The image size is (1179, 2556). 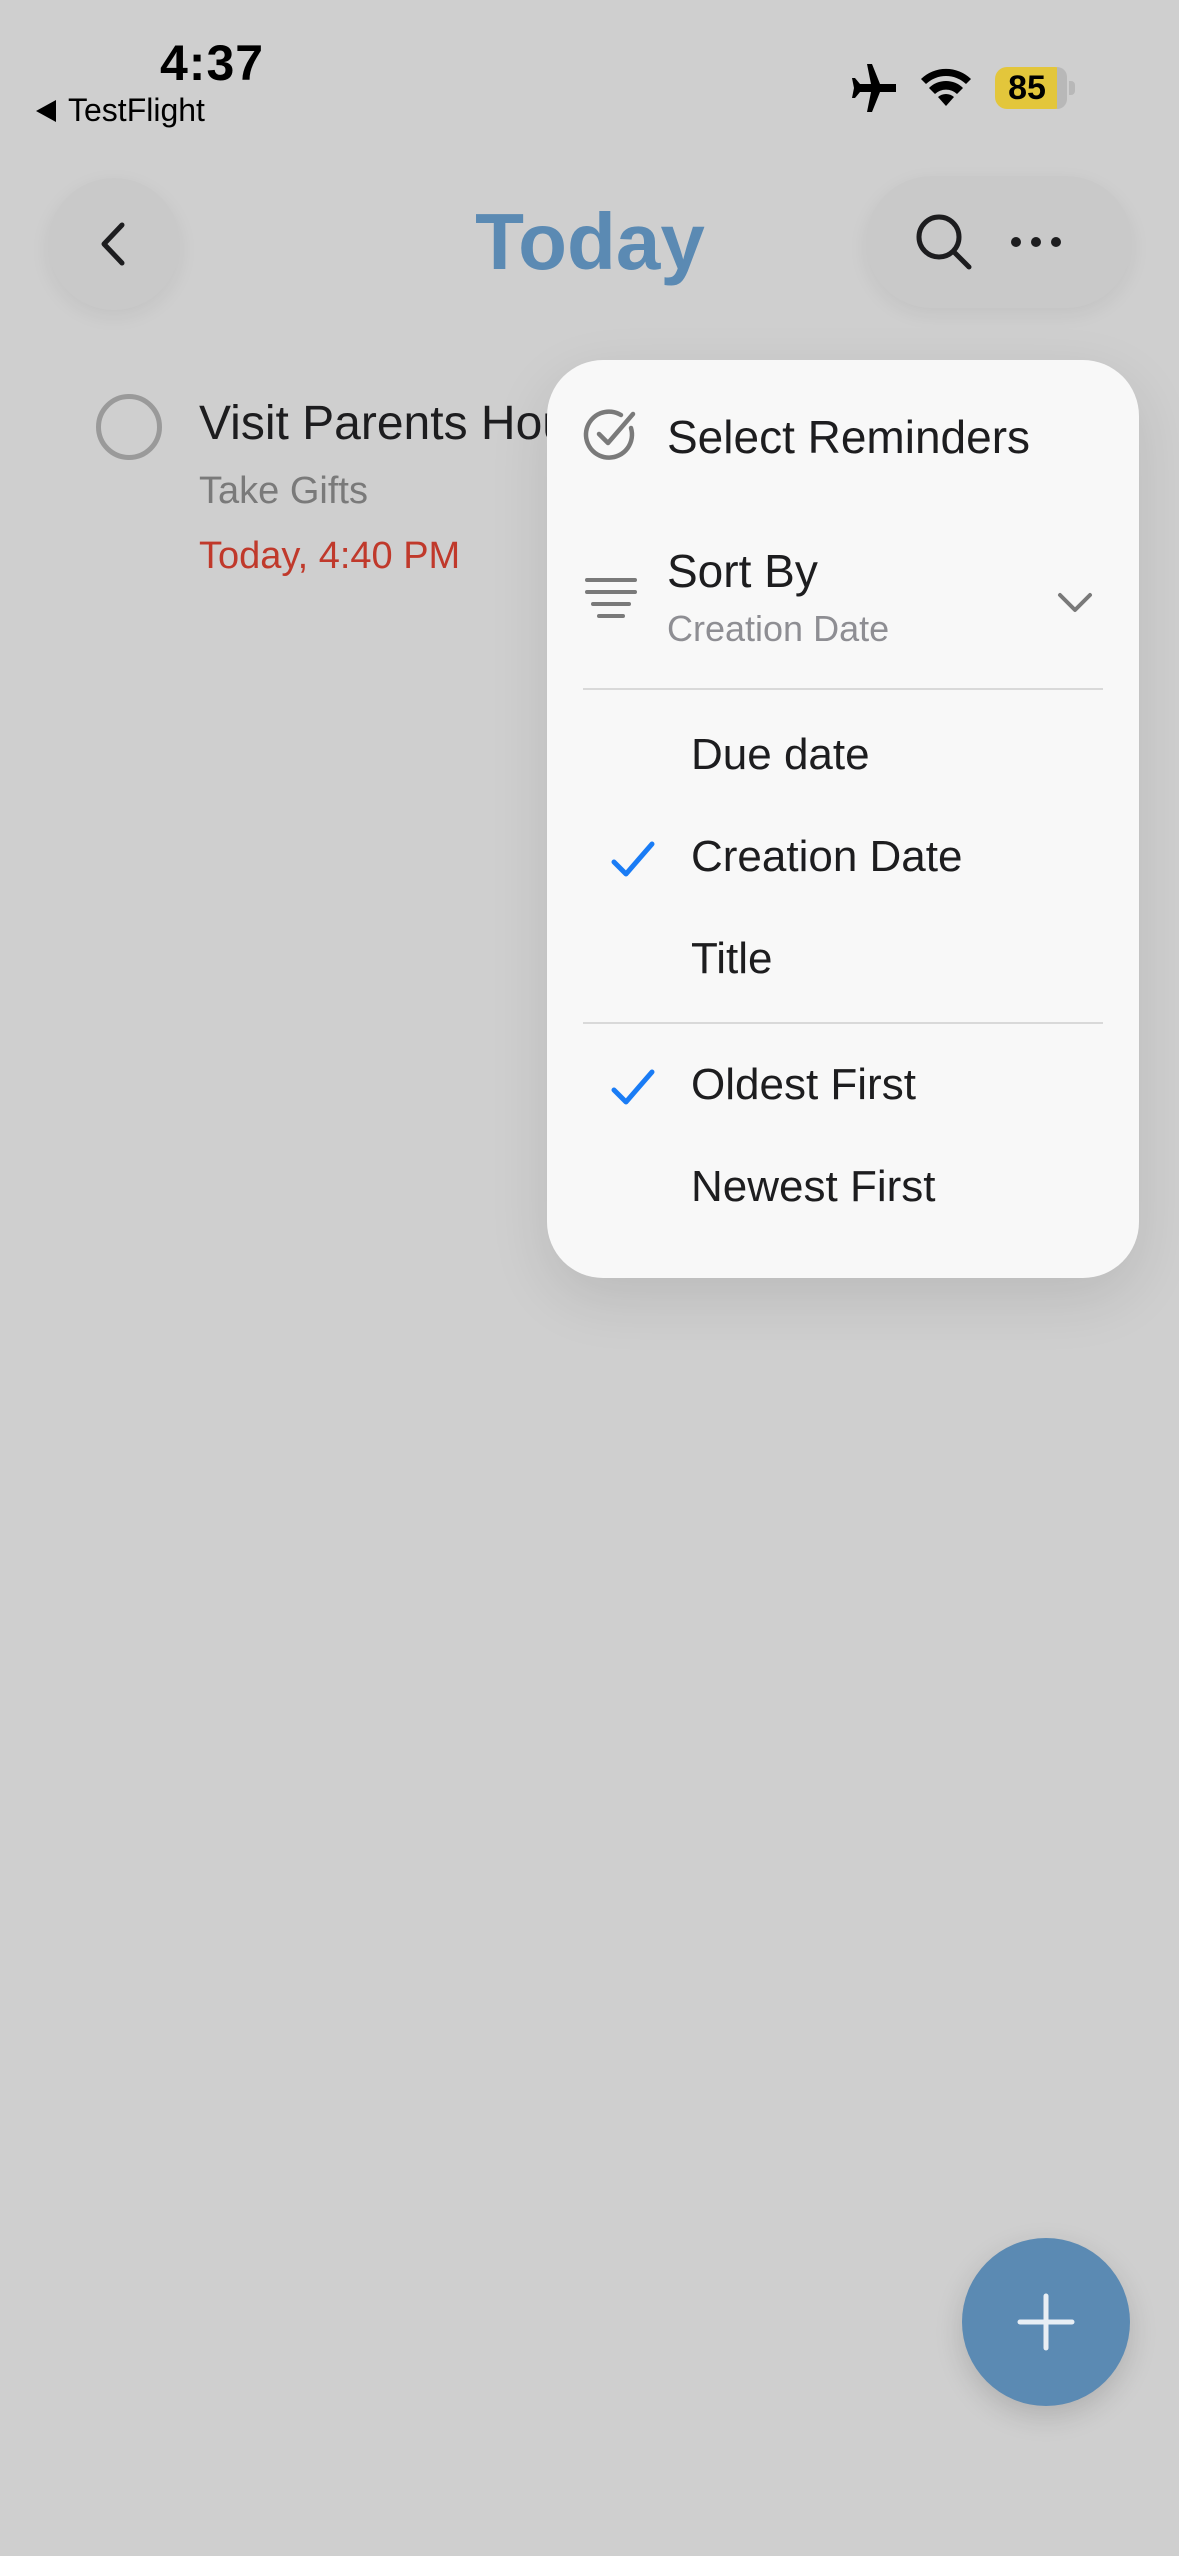 I want to click on reminder-notes: Take Gifts, so click(x=283, y=491).